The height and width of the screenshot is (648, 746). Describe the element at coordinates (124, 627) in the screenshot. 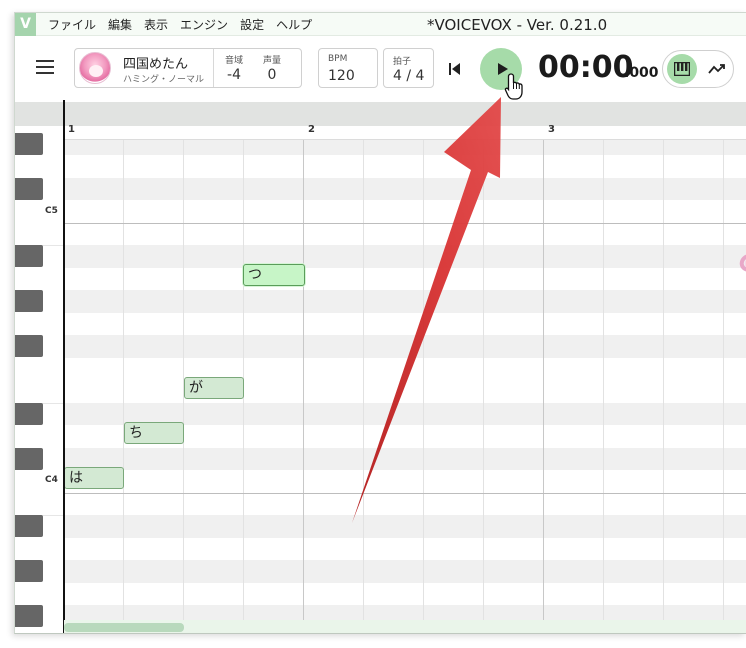

I see `scrollbar-thumb` at that location.